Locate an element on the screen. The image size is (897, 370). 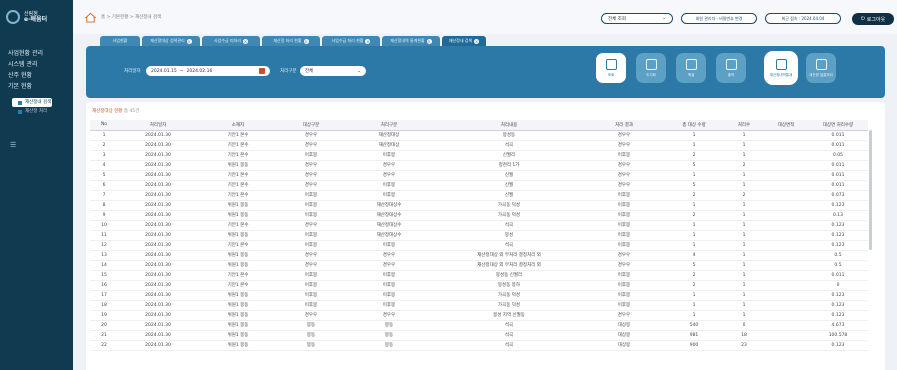
column-header: 대상면적 is located at coordinates (786, 125).